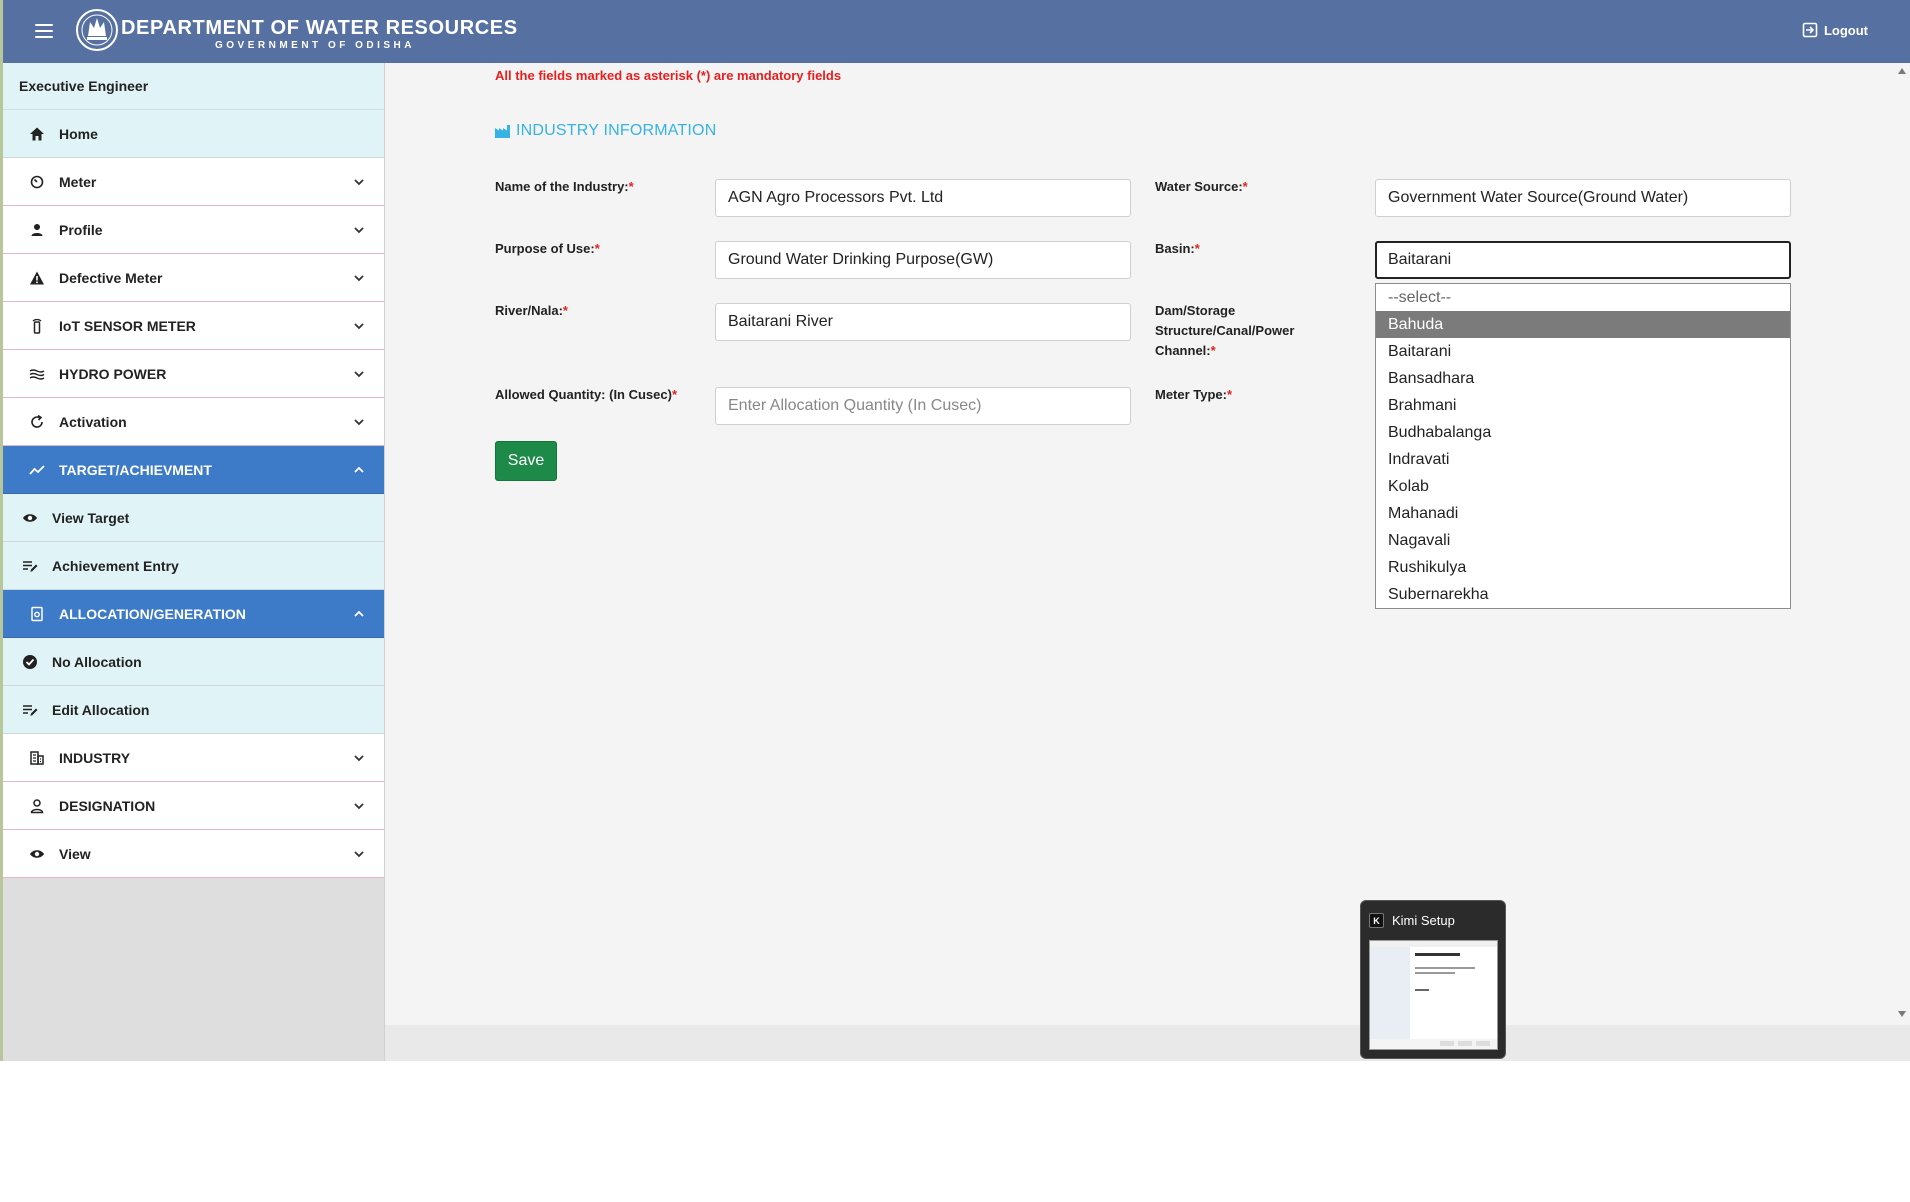  I want to click on sidebar-item-label: Profile, so click(81, 229).